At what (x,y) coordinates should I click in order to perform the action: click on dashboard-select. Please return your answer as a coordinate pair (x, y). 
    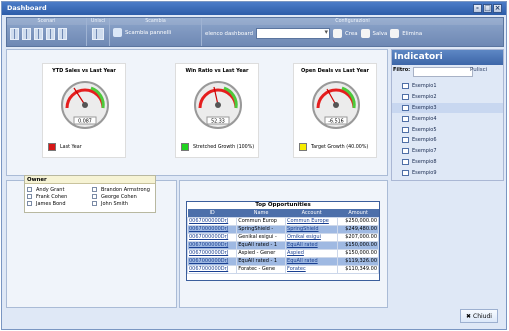
    Looking at the image, I should click on (293, 33).